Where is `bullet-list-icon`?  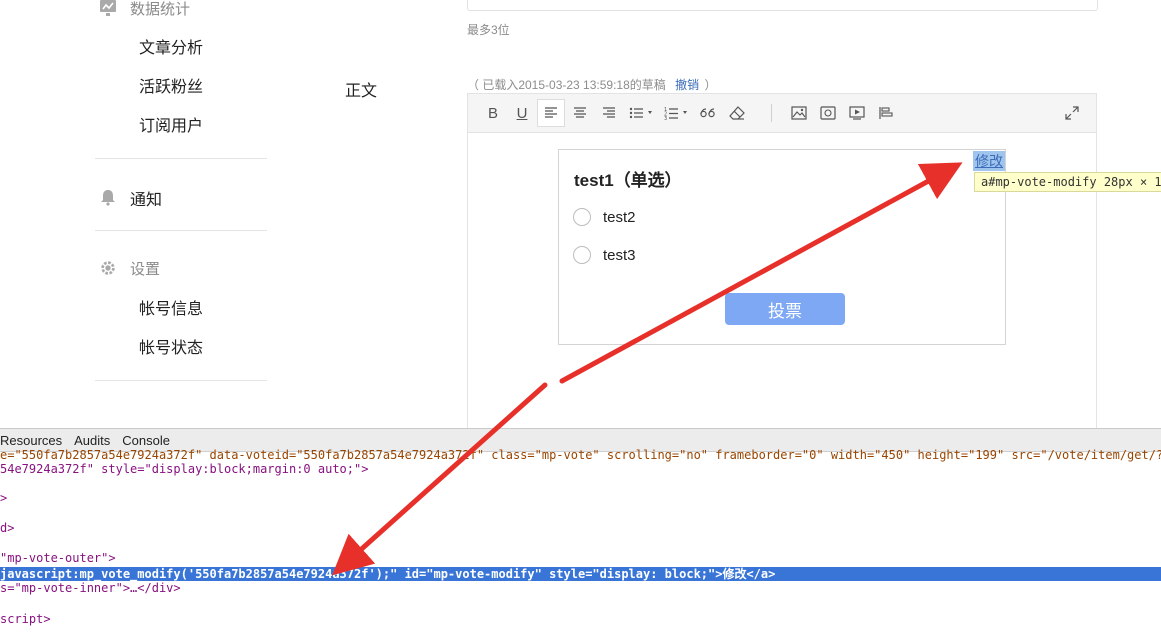
bullet-list-icon is located at coordinates (640, 113).